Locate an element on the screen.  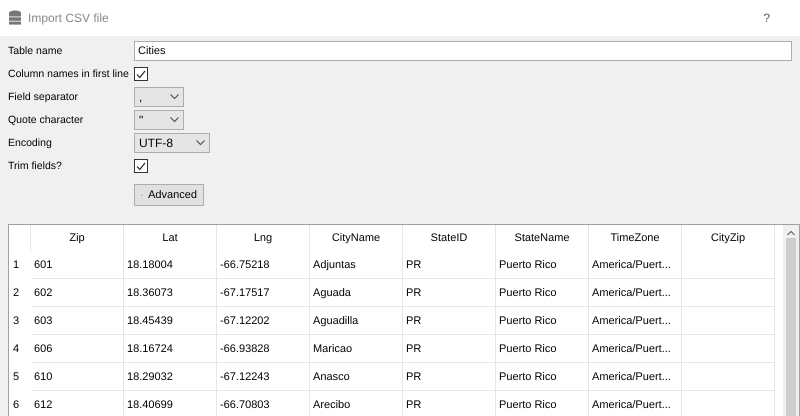
field-label: Trim fields? is located at coordinates (35, 166).